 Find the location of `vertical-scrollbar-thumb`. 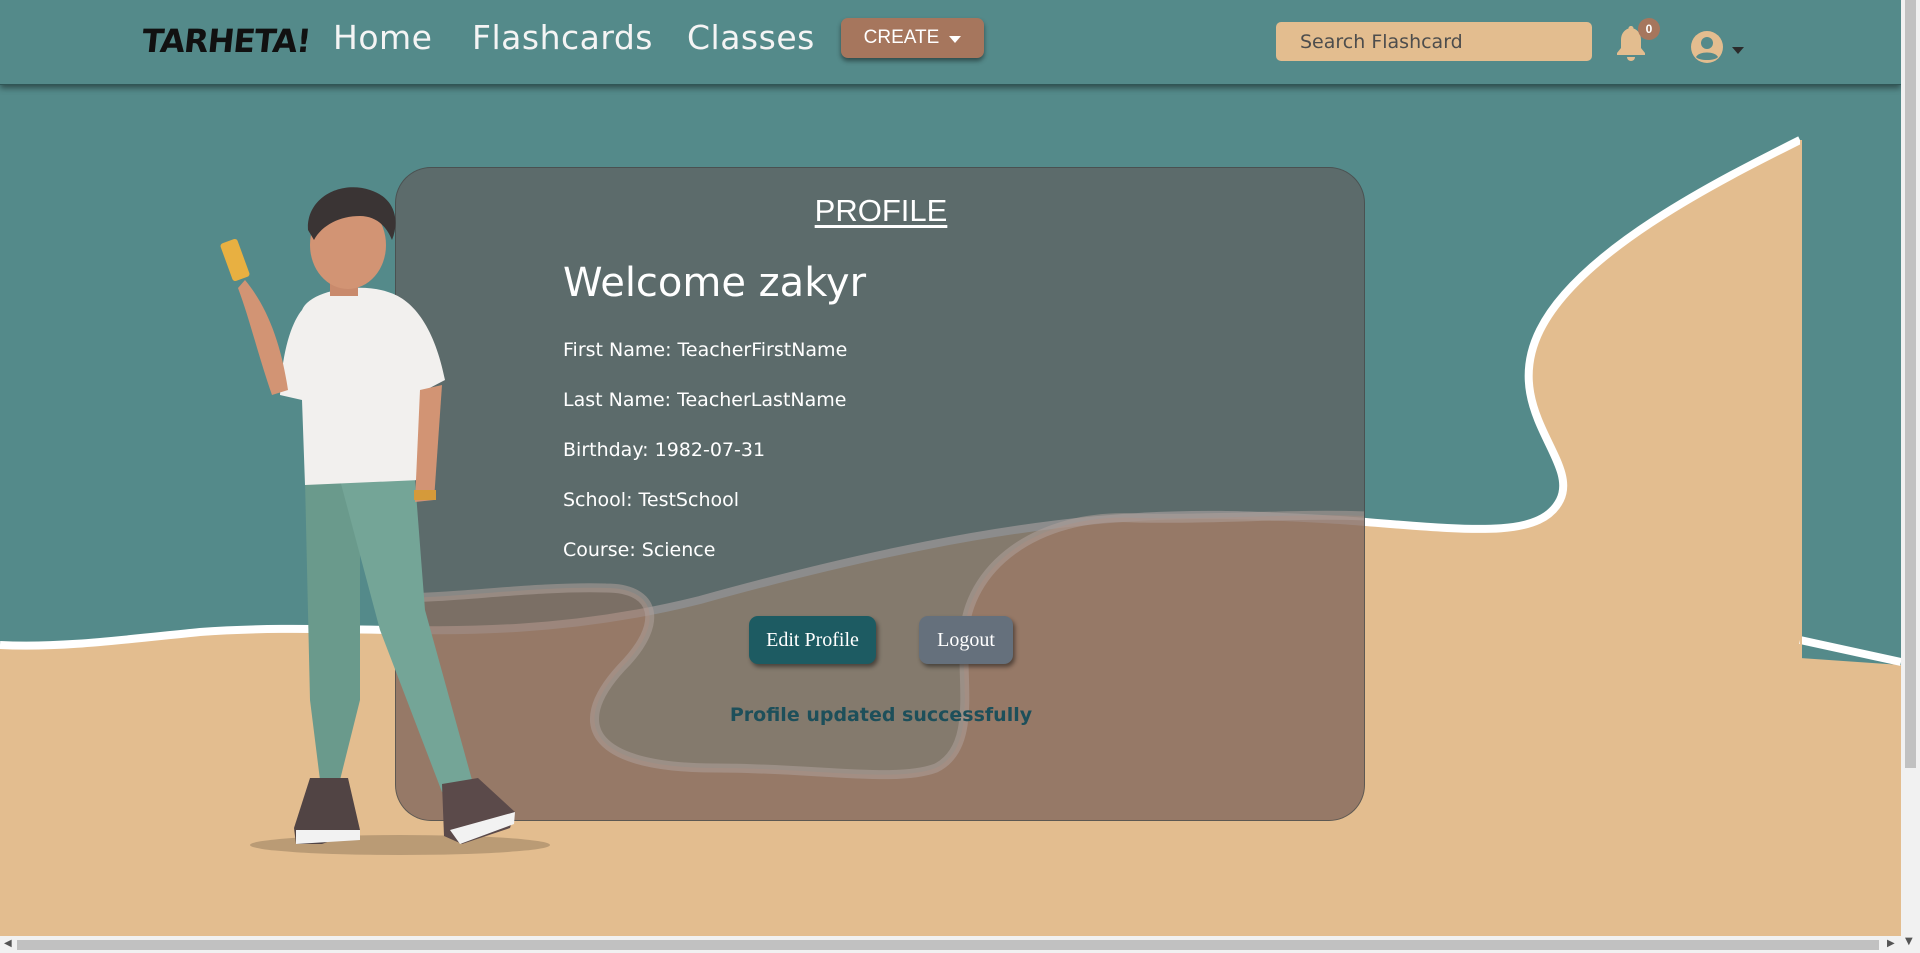

vertical-scrollbar-thumb is located at coordinates (1910, 384).